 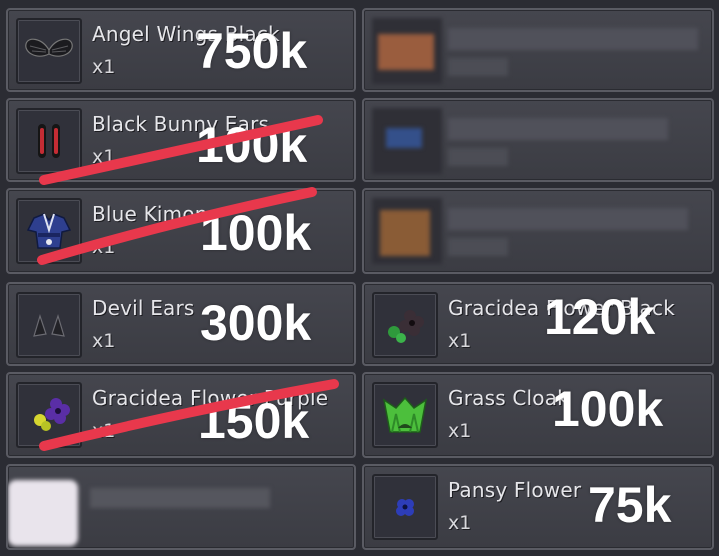 What do you see at coordinates (254, 421) in the screenshot?
I see `price-label: 150k` at bounding box center [254, 421].